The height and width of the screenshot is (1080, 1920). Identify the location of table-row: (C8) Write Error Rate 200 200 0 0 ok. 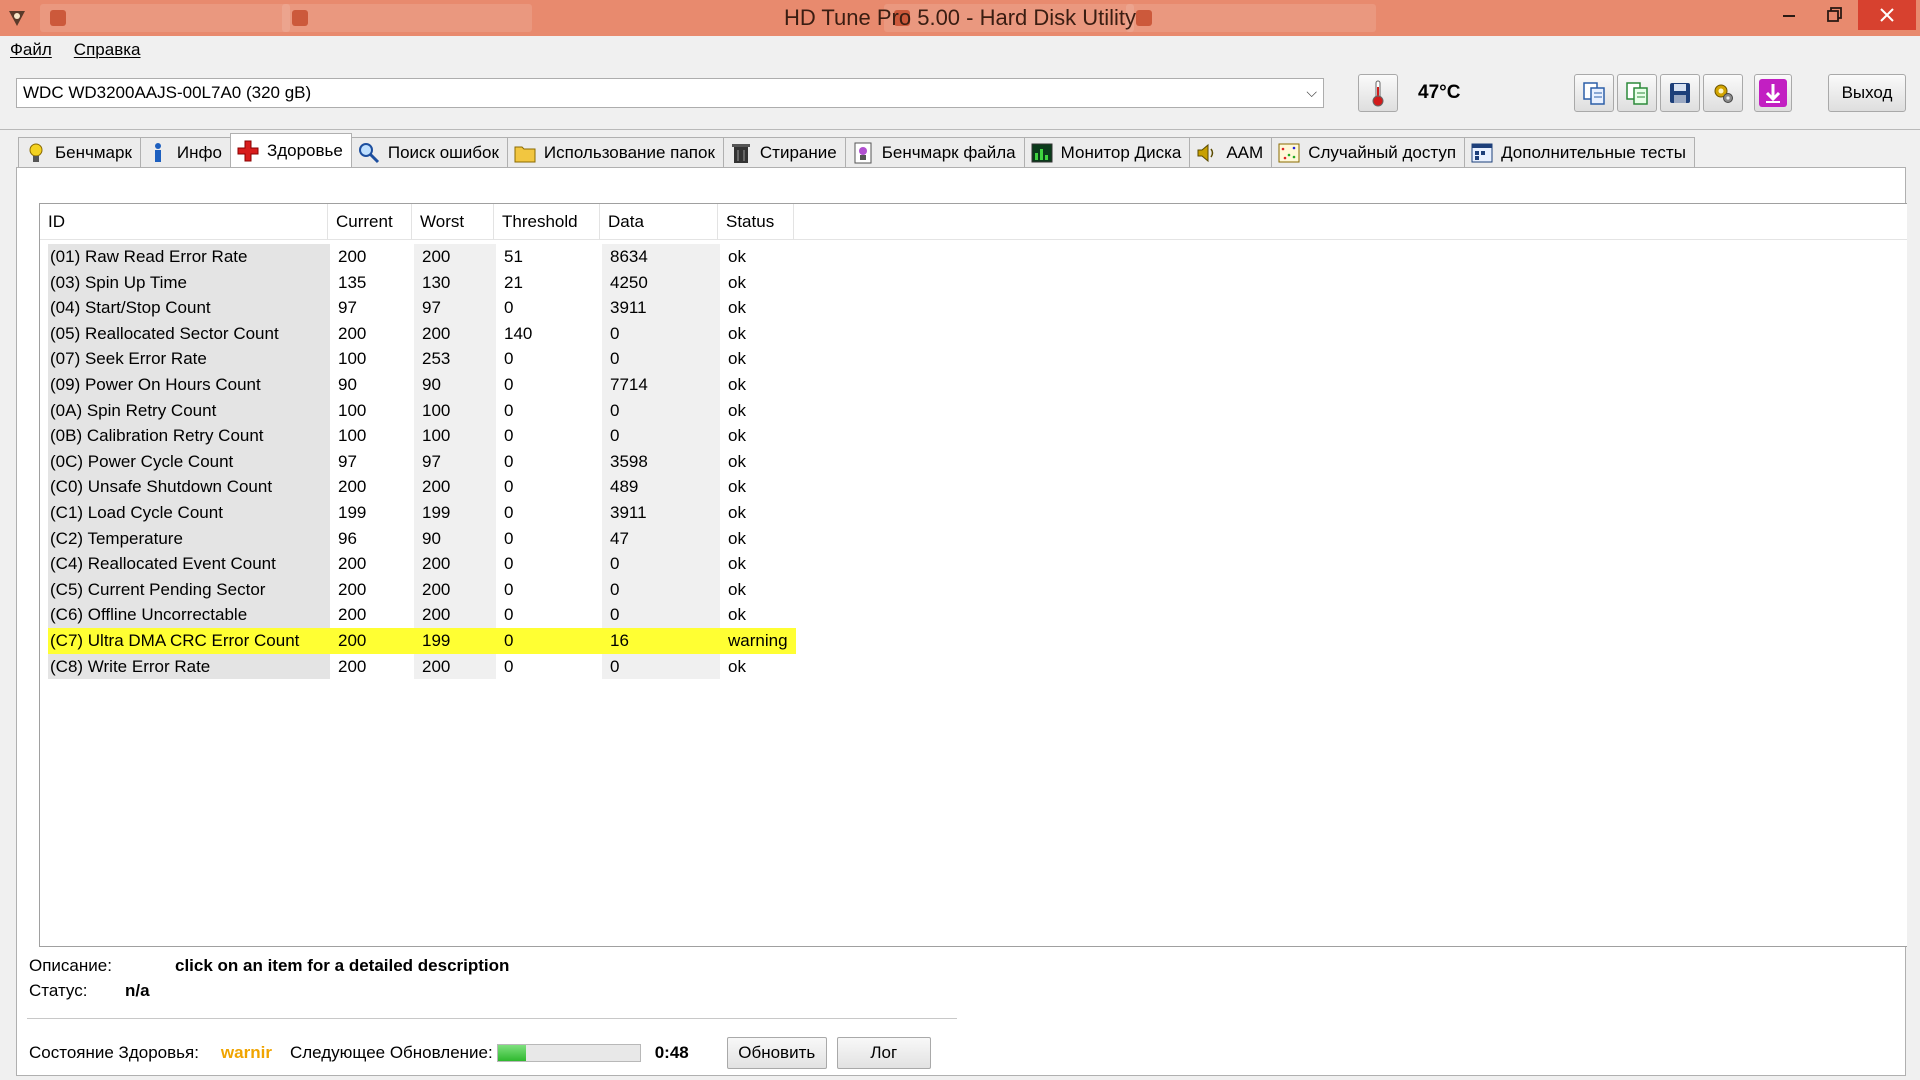
(422, 666).